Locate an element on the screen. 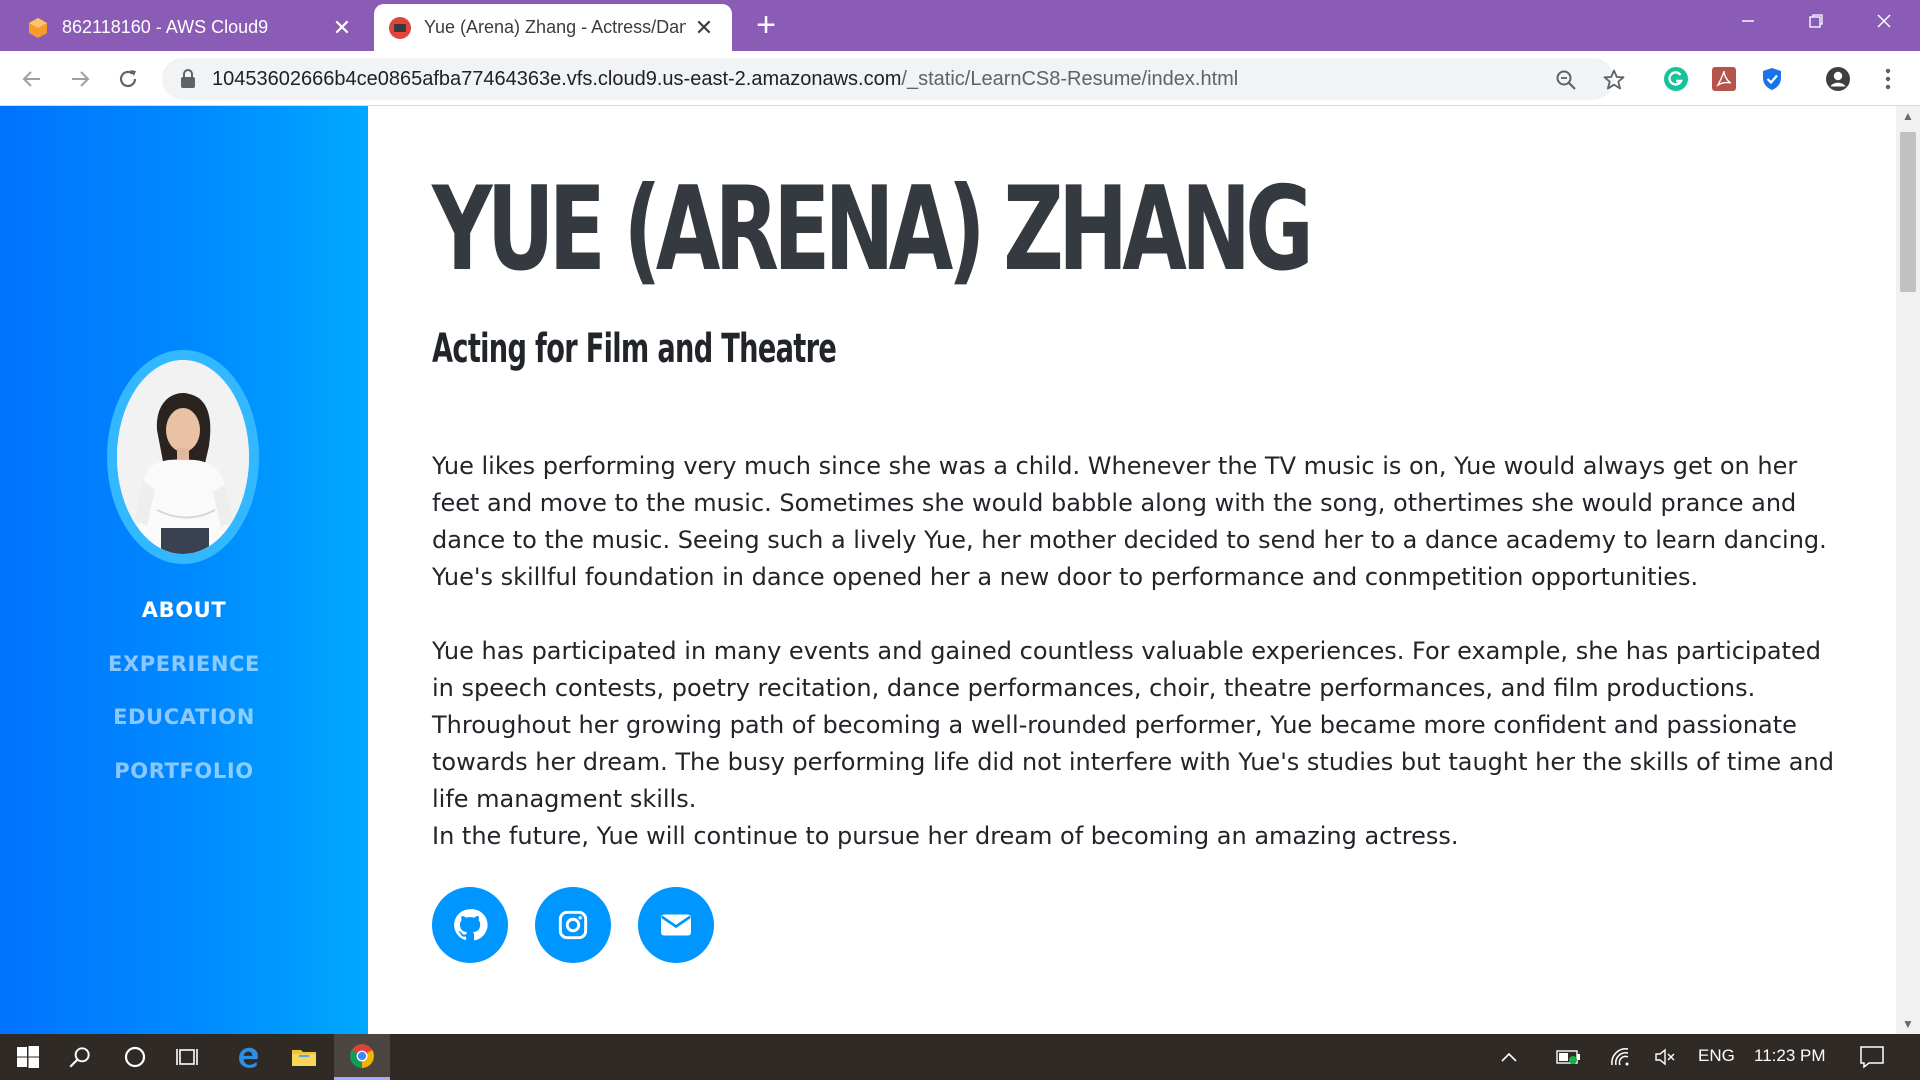 This screenshot has width=1920, height=1080. site-favicon-icon is located at coordinates (400, 27).